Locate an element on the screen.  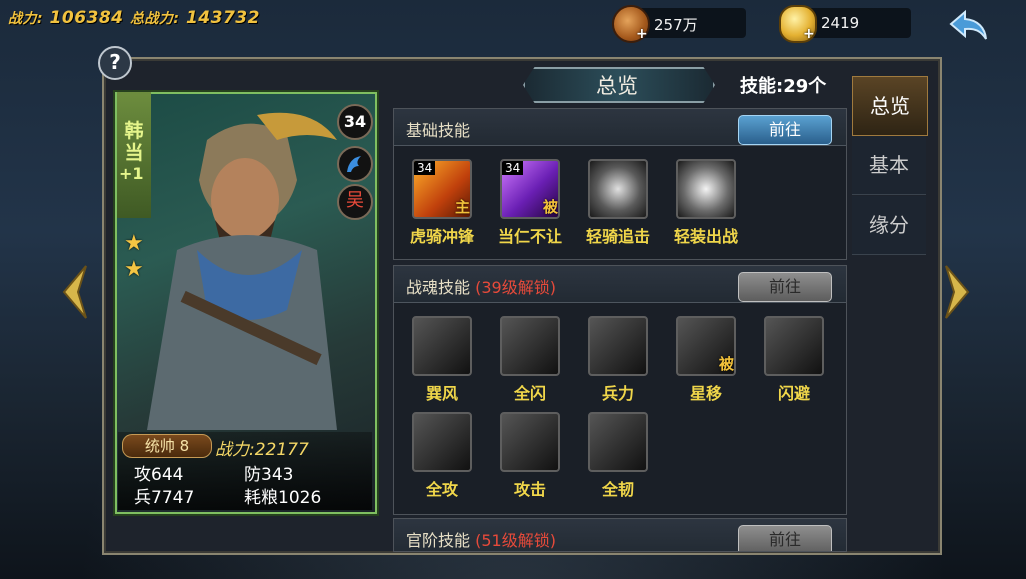
skill-item: 兵力 is located at coordinates (618, 360).